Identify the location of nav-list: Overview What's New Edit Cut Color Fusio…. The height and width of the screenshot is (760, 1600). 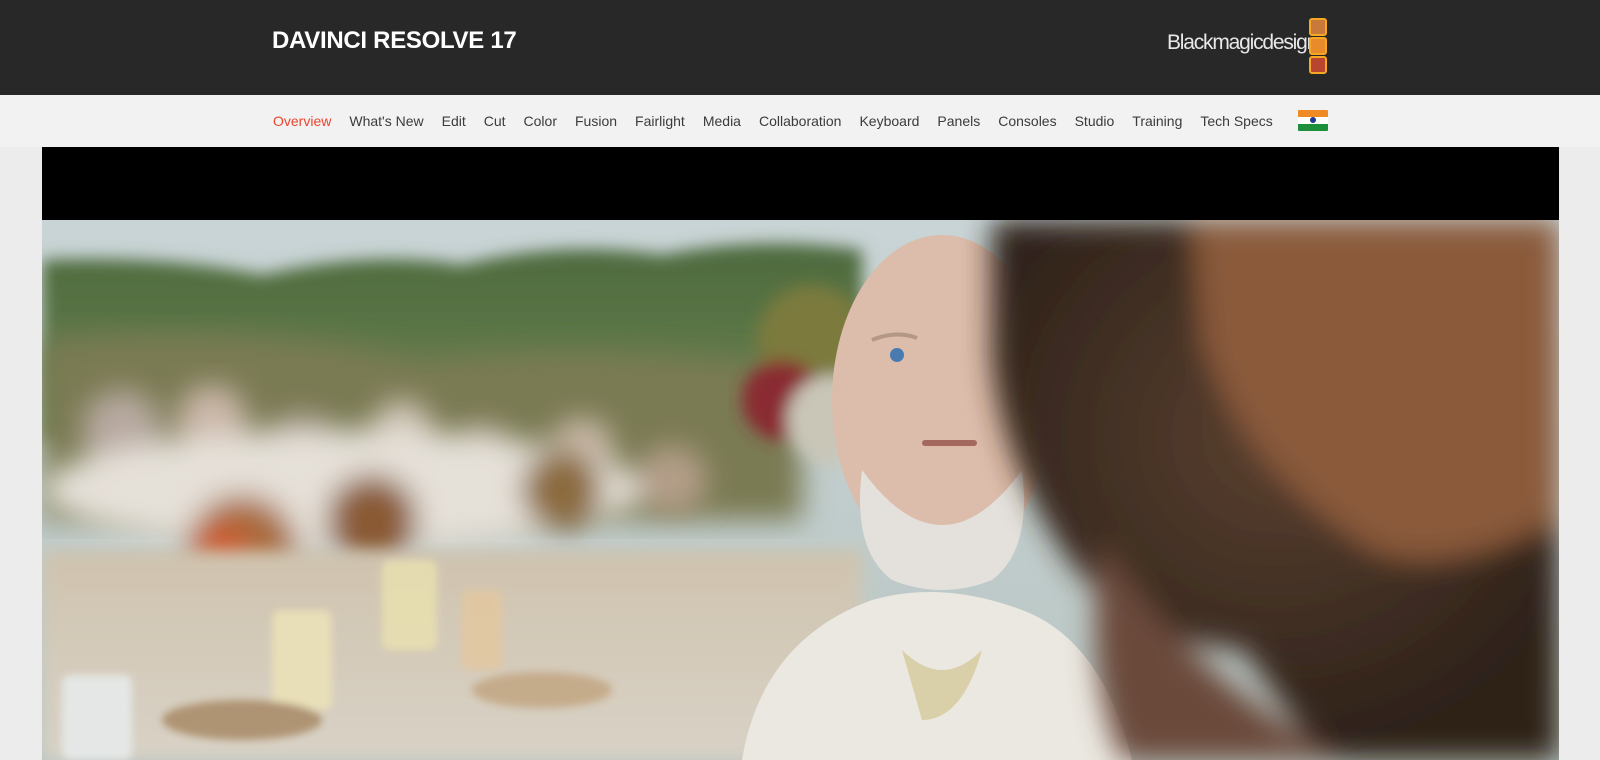
(782, 121).